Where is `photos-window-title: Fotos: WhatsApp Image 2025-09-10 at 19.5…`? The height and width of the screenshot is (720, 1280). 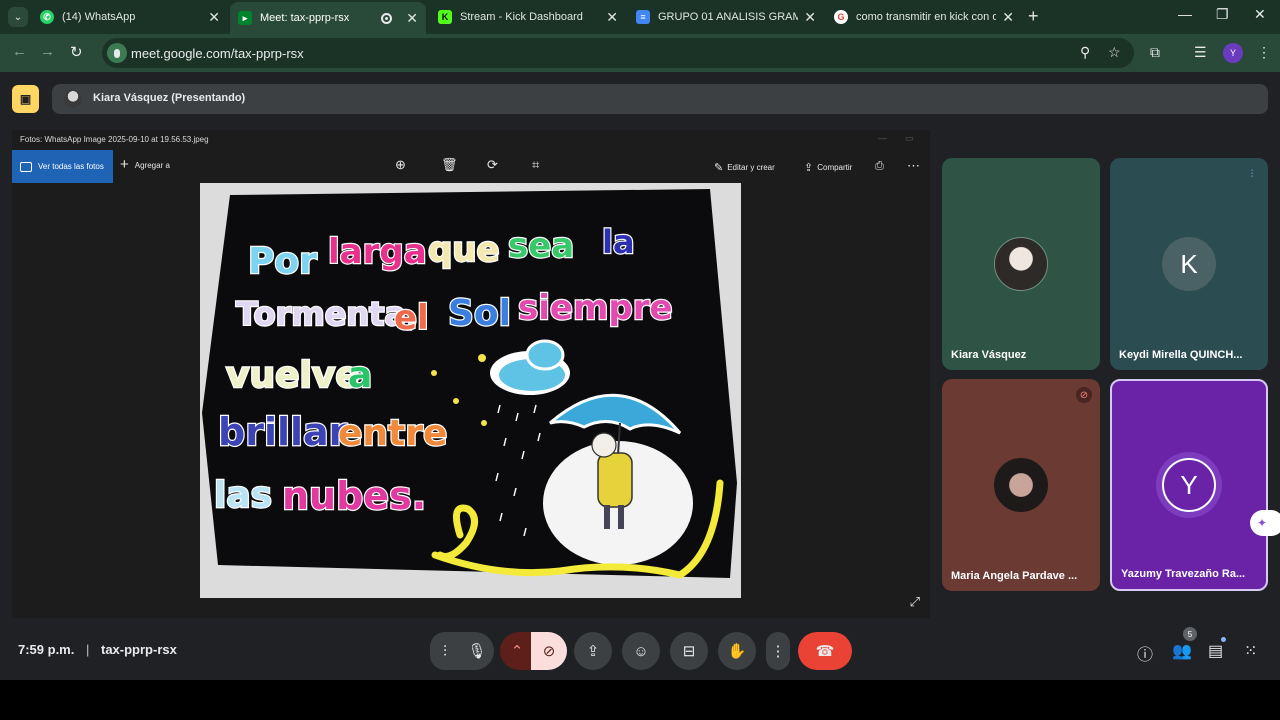
photos-window-title: Fotos: WhatsApp Image 2025-09-10 at 19.5… is located at coordinates (114, 139).